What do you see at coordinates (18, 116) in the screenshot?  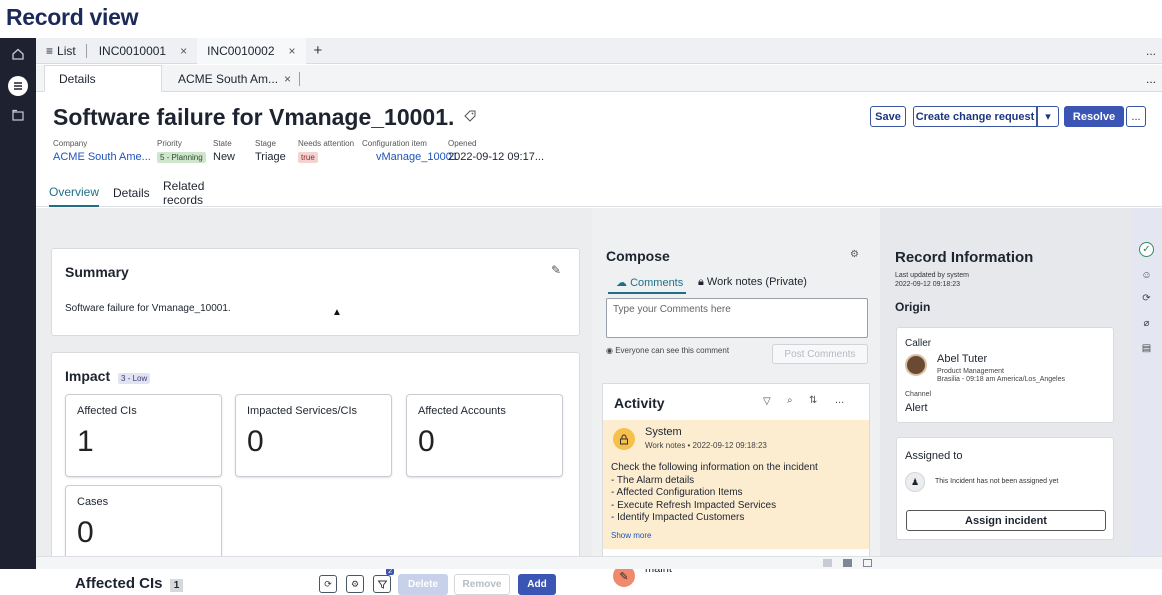 I see `inbox-icon` at bounding box center [18, 116].